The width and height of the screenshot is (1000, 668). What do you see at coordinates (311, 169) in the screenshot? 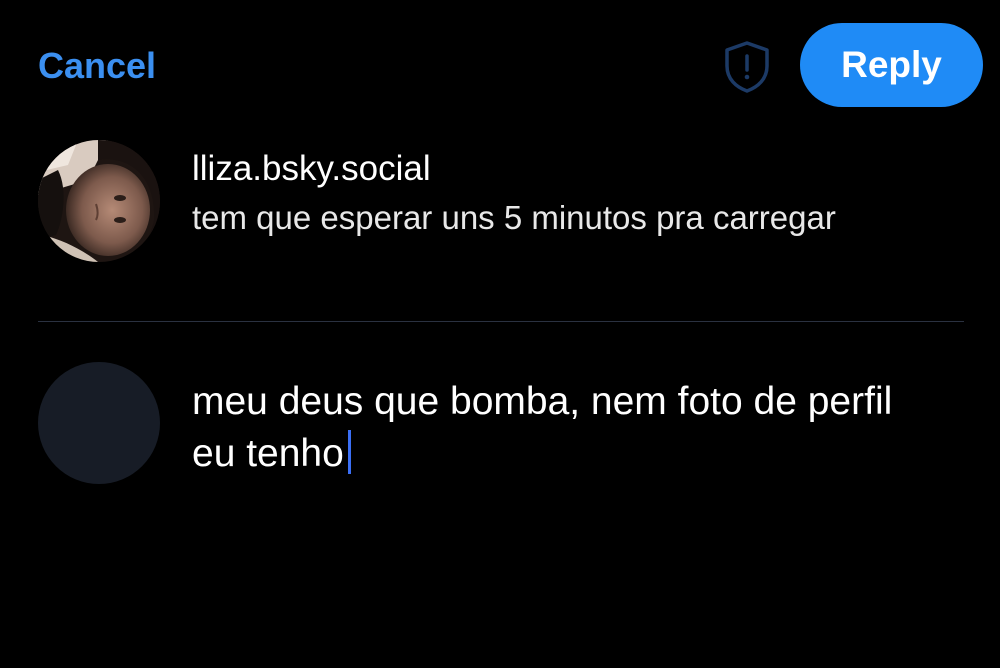
I see `parent-handle: lliza.bsky.social` at bounding box center [311, 169].